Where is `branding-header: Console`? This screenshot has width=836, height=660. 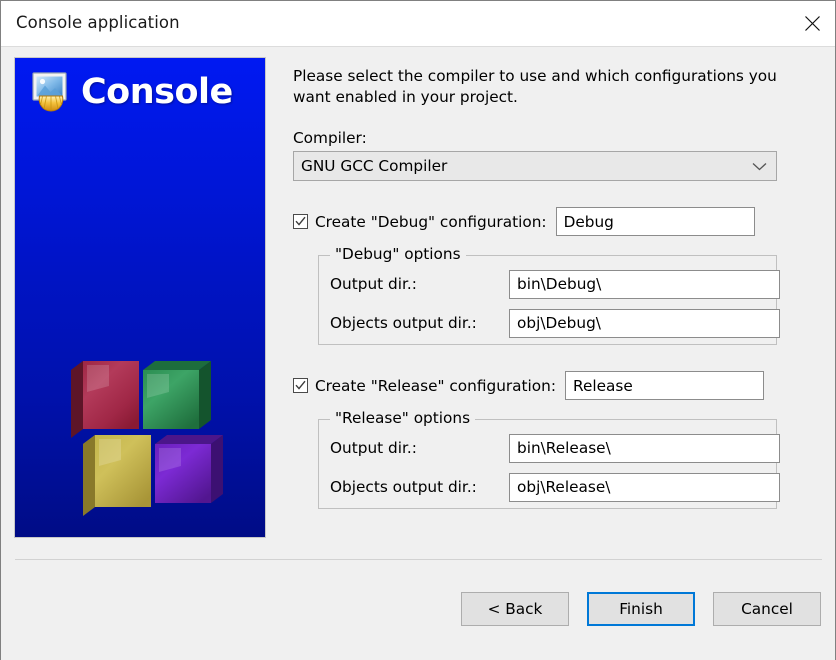
branding-header: Console is located at coordinates (131, 92).